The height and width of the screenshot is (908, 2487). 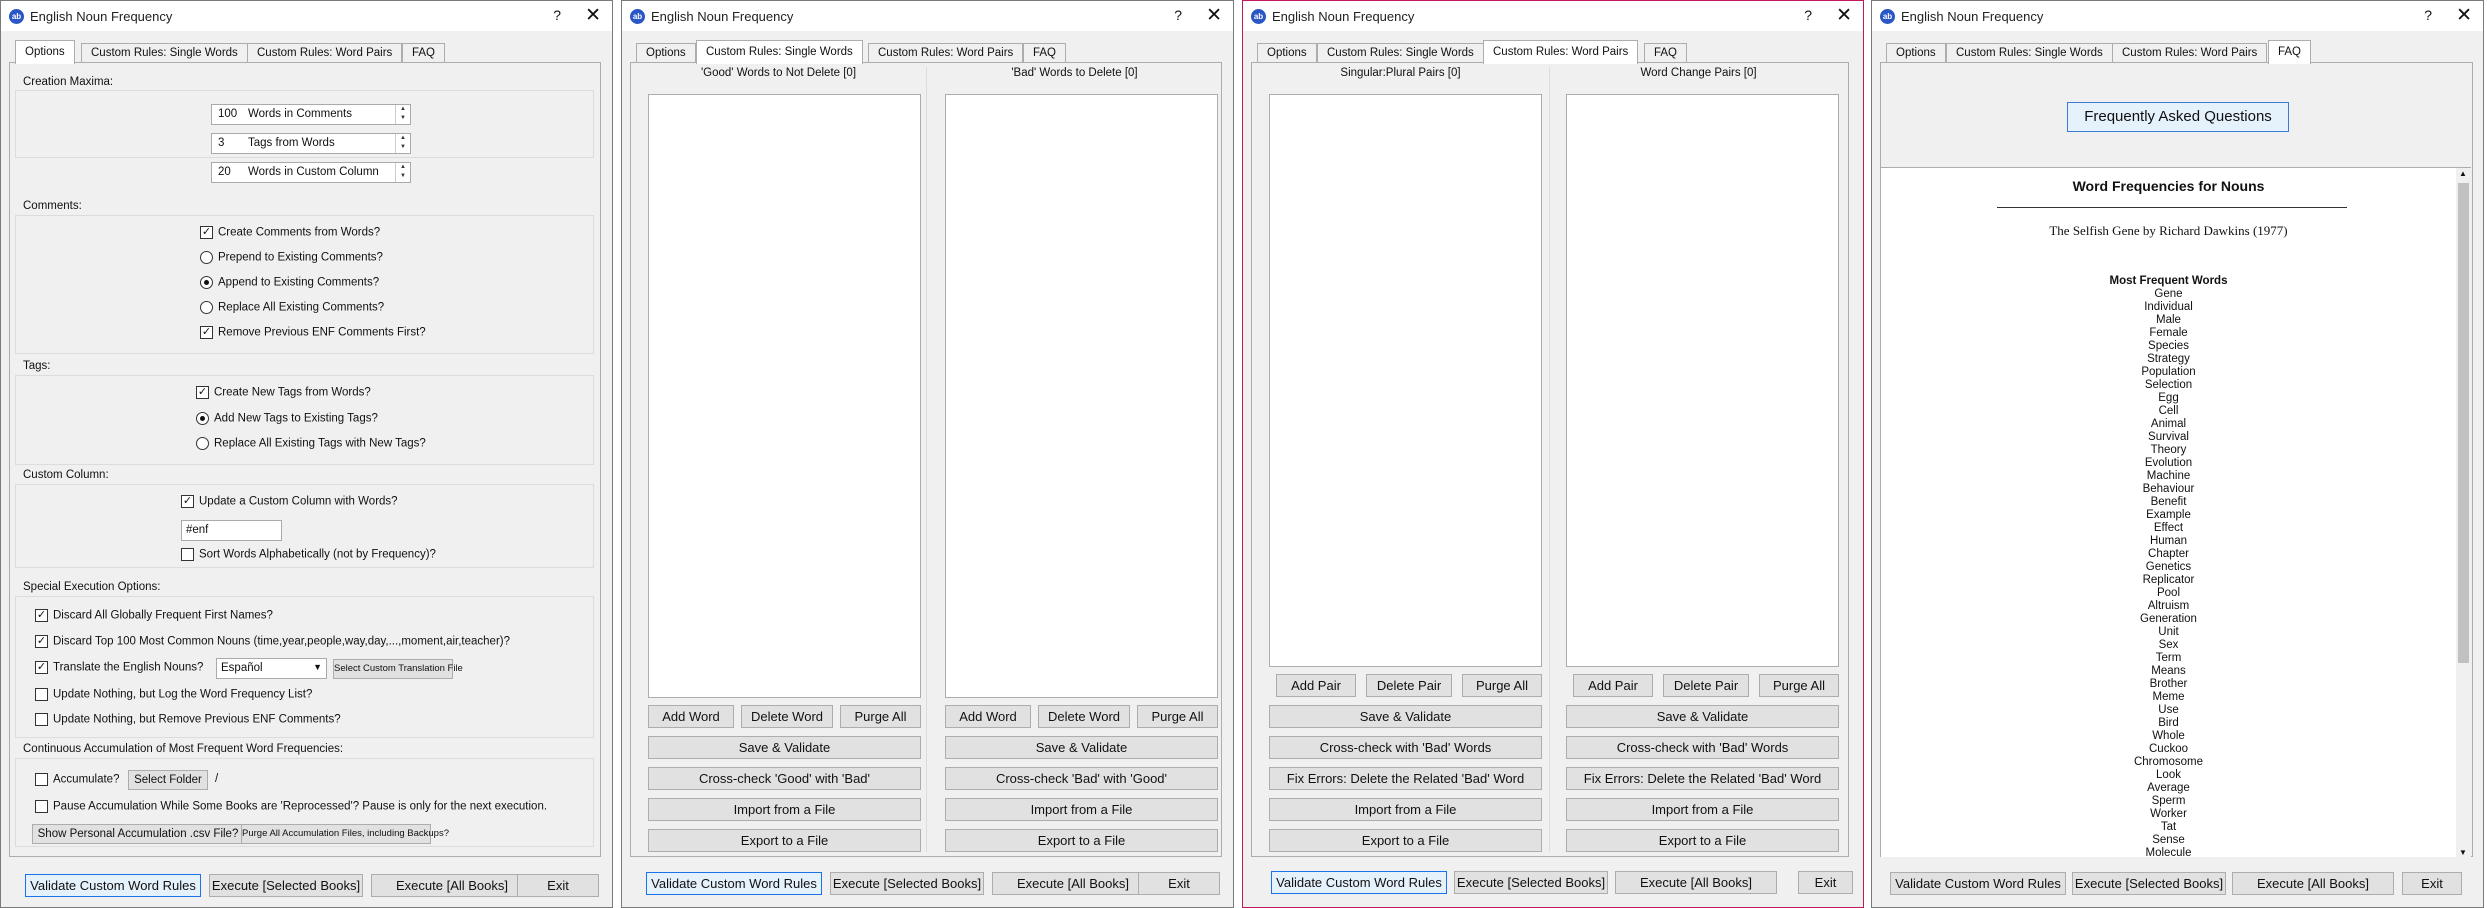 I want to click on add-tags-radio: Add New Tags to Existing Tags?, so click(x=287, y=420).